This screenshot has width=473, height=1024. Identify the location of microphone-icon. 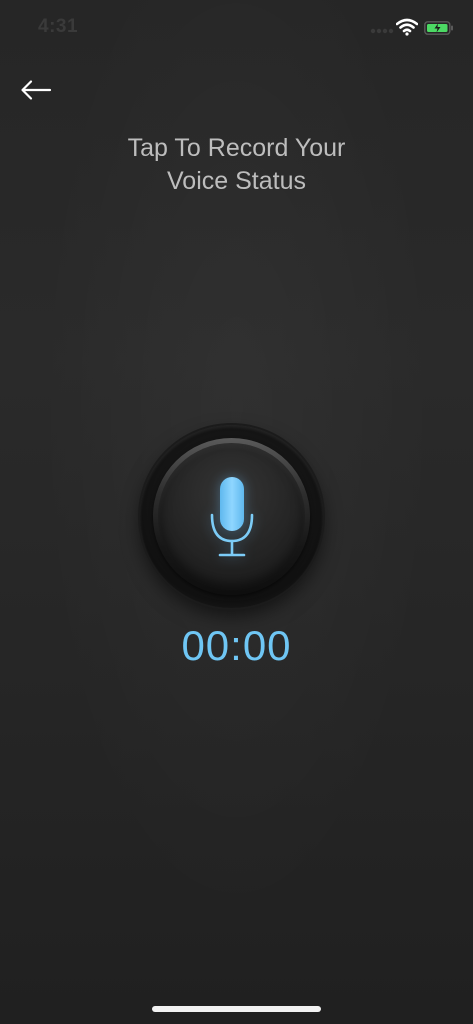
(231, 516).